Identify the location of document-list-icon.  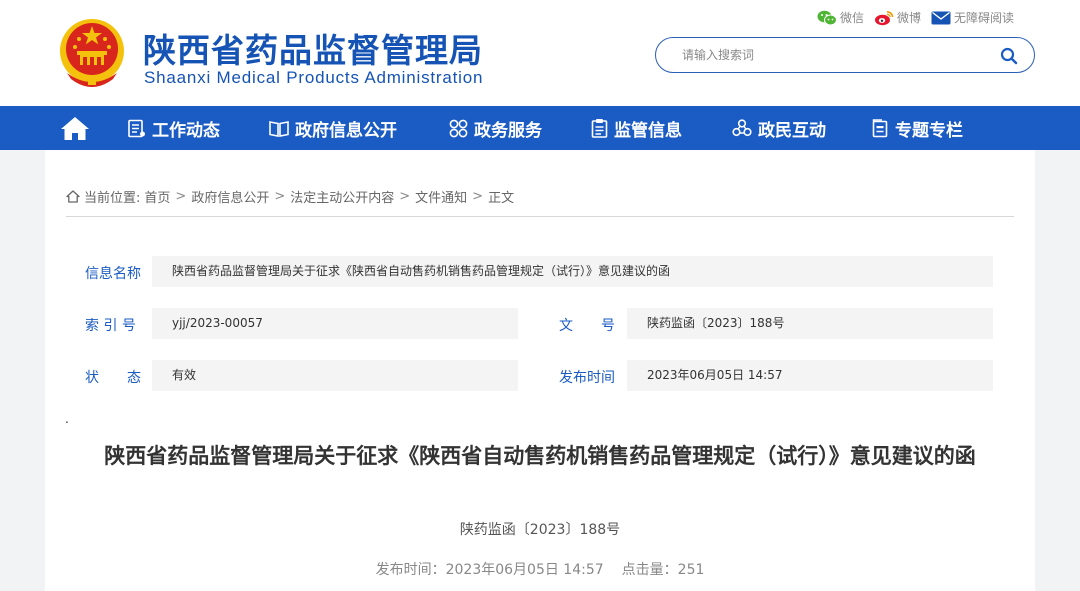
(136, 128).